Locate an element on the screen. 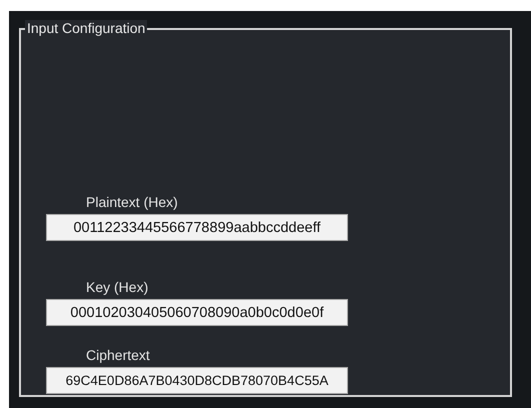 The image size is (531, 408). group-title: Input Configuration is located at coordinates (86, 28).